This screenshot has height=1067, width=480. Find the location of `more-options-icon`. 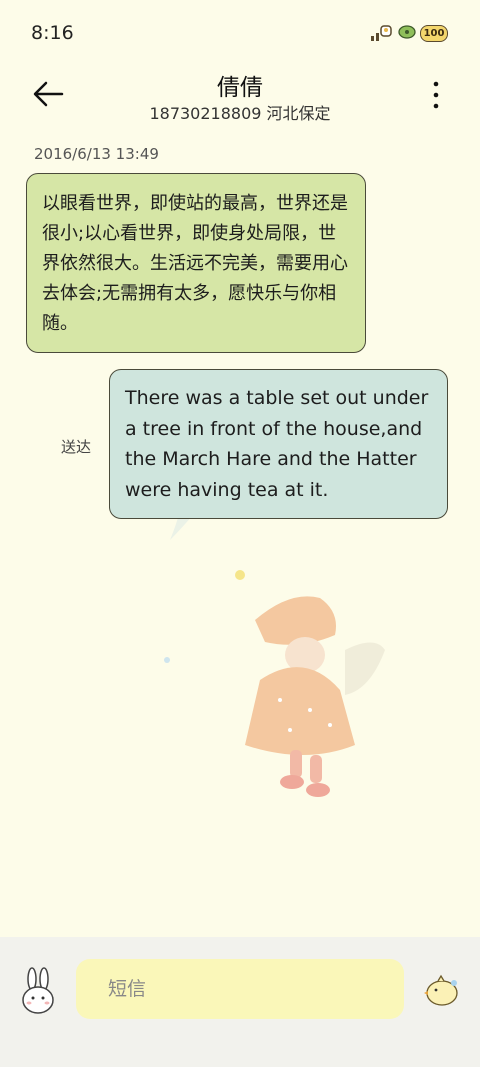

more-options-icon is located at coordinates (436, 95).